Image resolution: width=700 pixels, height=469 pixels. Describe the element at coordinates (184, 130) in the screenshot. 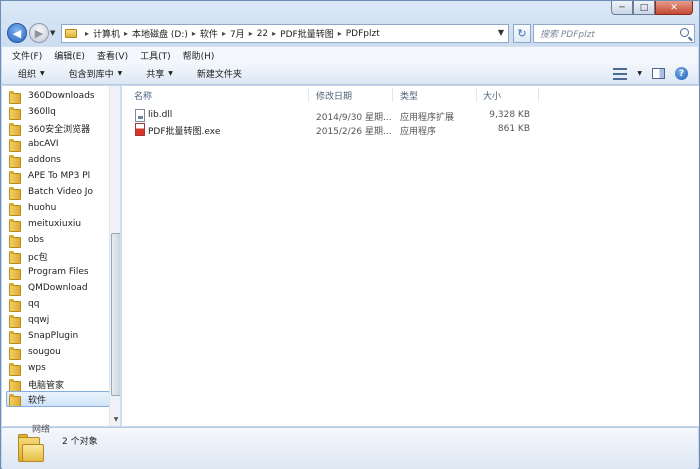

I see `file-name: PDF批量转图.exe` at that location.